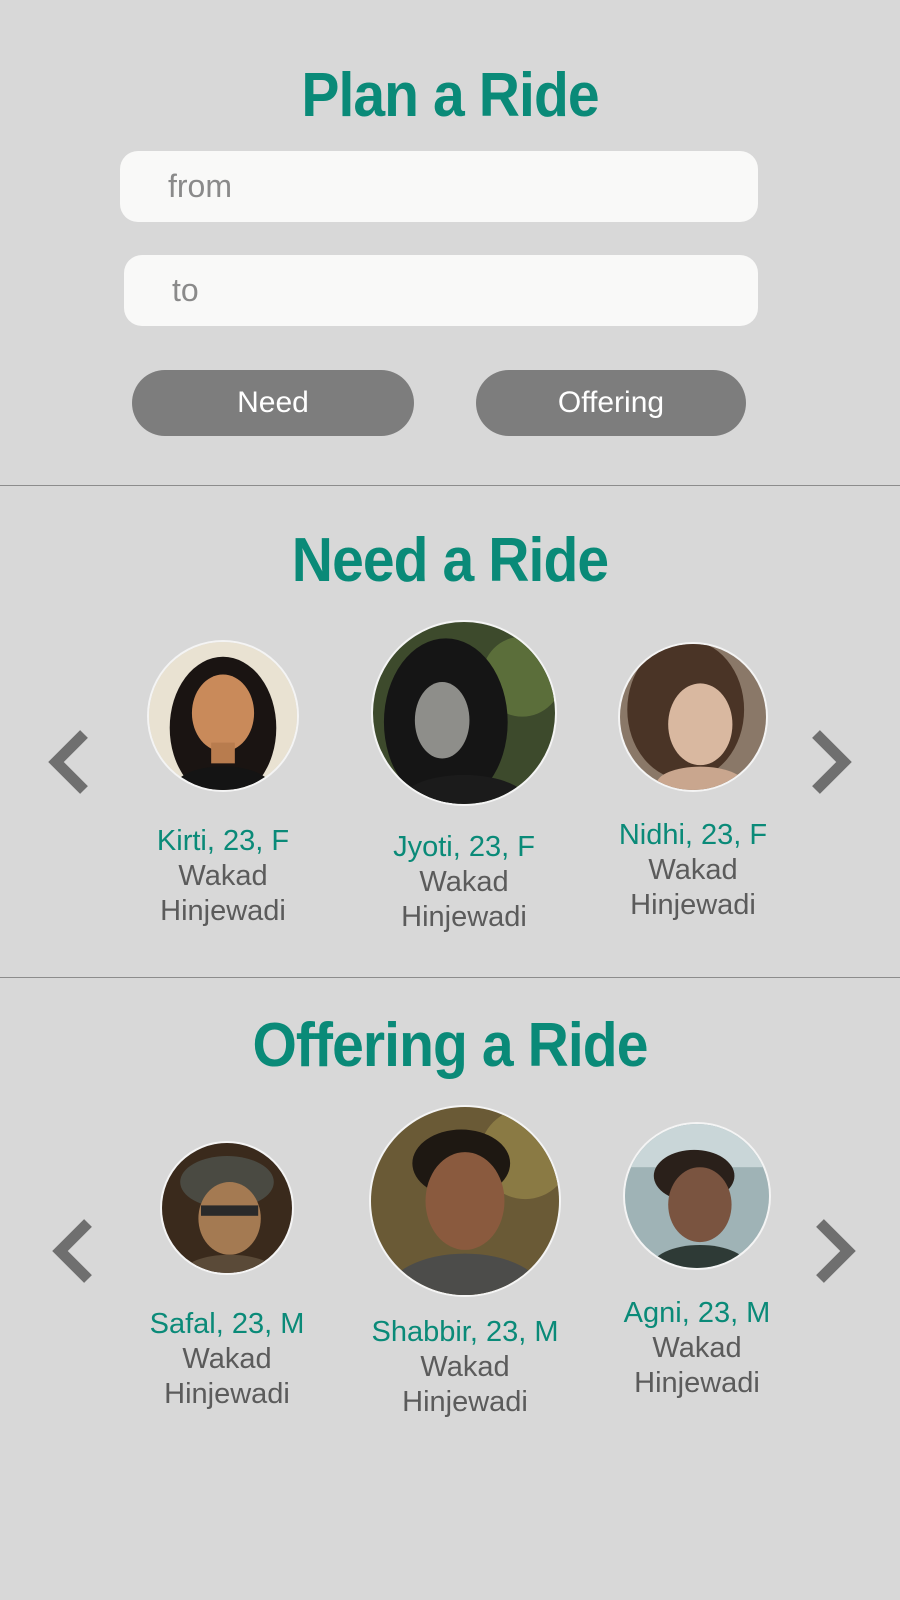 This screenshot has width=900, height=1600. I want to click on need-prev-arrow, so click(72, 762).